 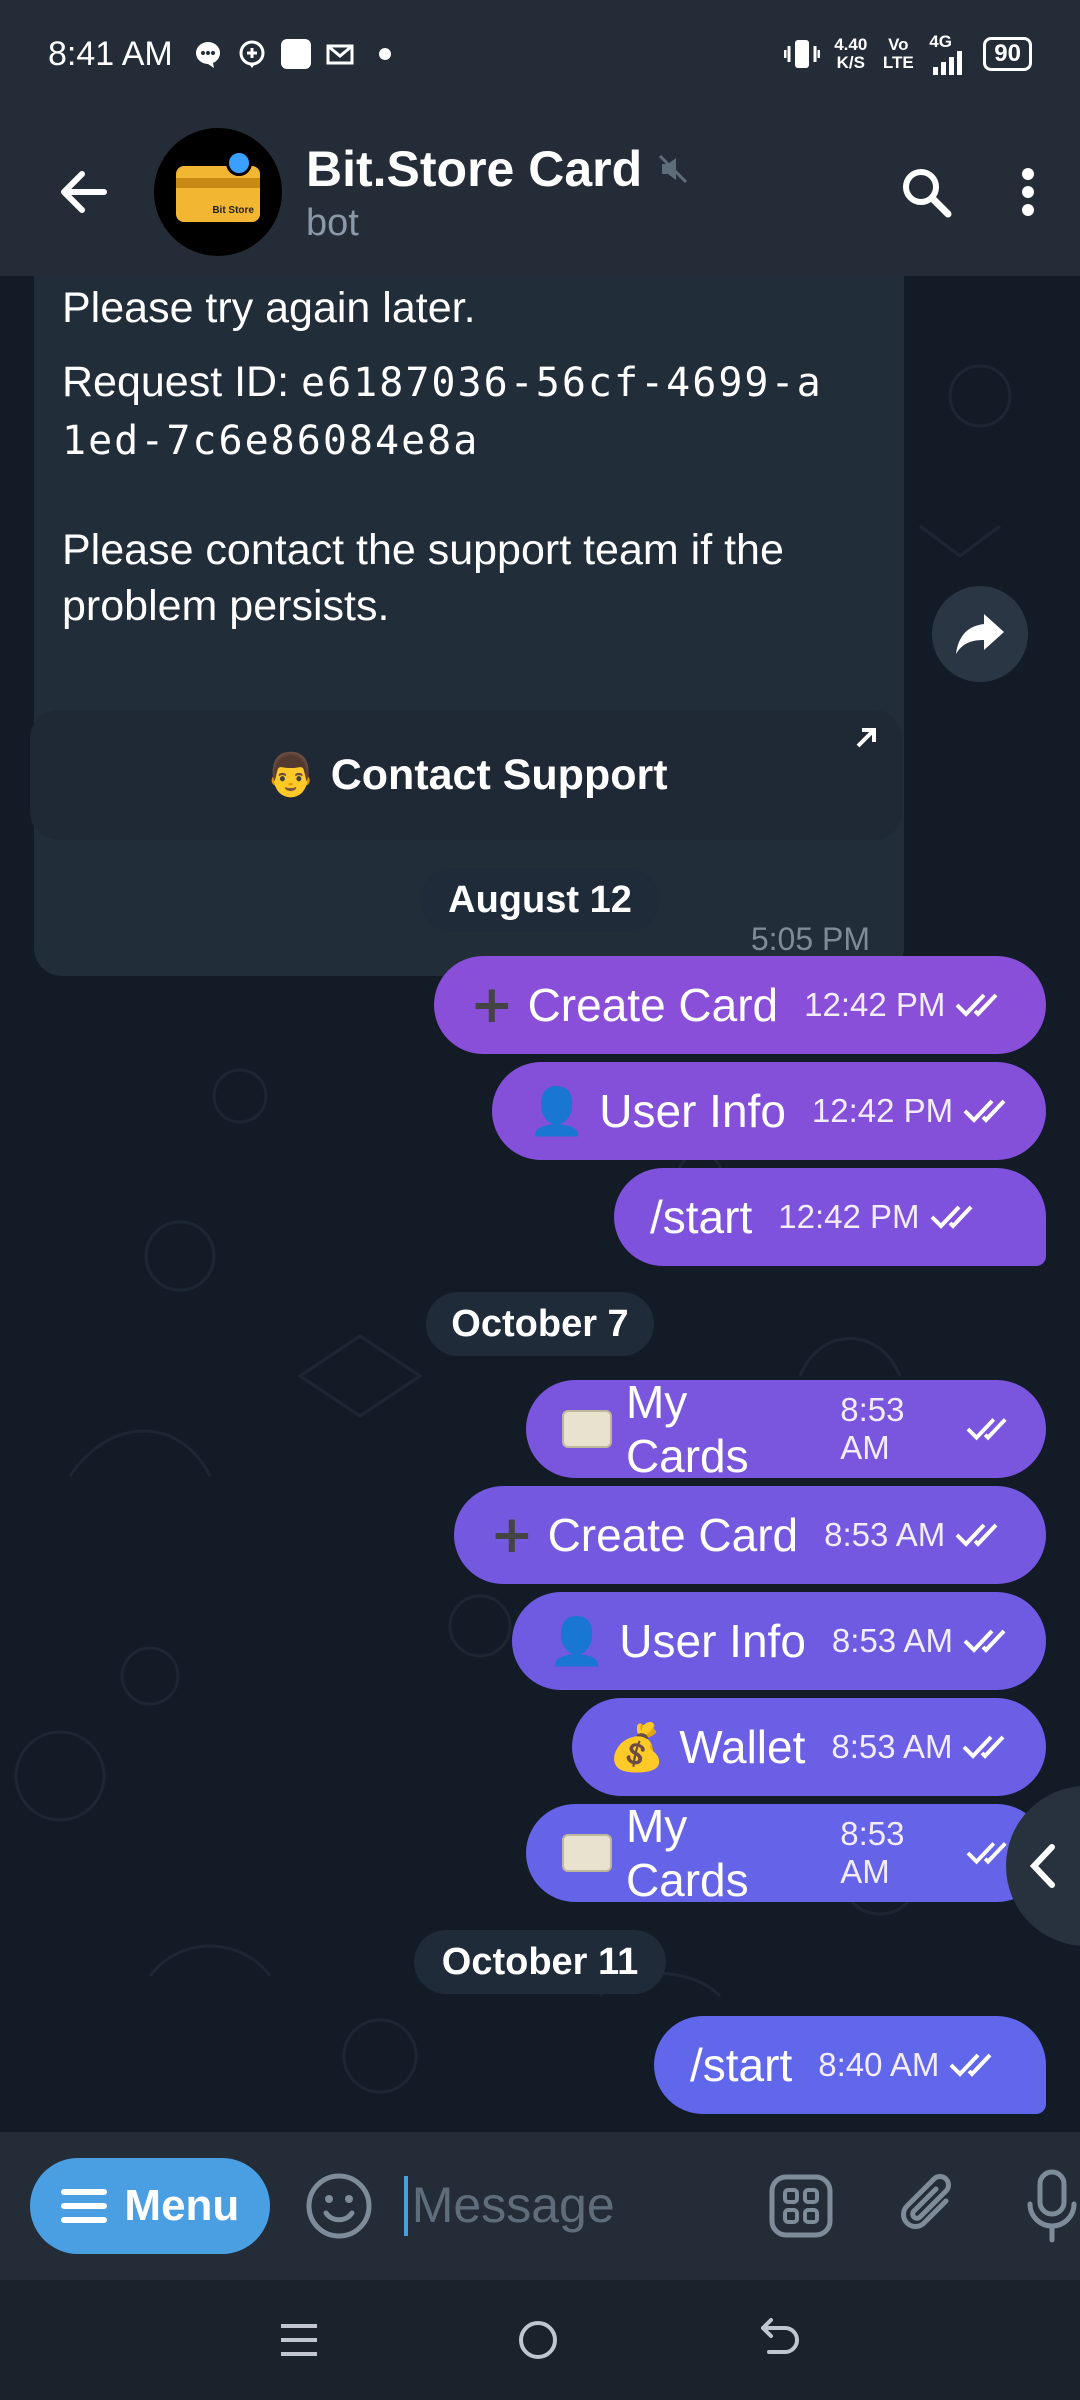 I want to click on date-label: August 12, so click(x=540, y=899).